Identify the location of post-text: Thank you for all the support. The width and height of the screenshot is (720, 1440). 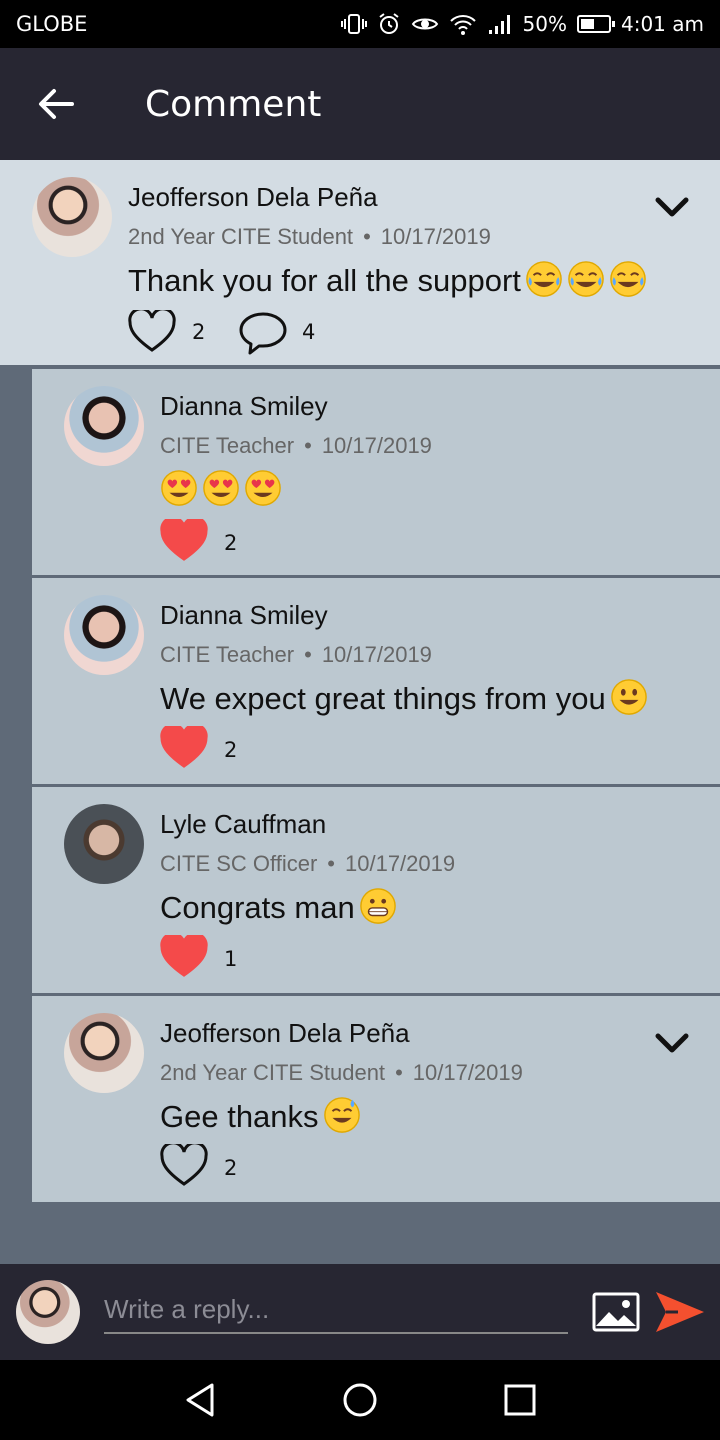
(387, 279).